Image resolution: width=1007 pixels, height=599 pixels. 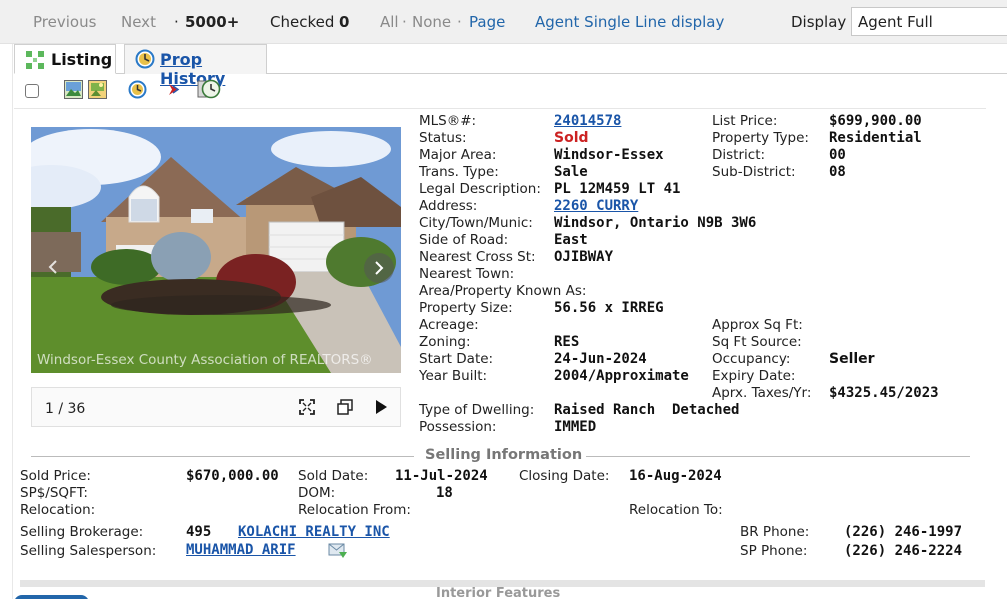 I want to click on acreage-label: Acreage:, so click(x=449, y=325).